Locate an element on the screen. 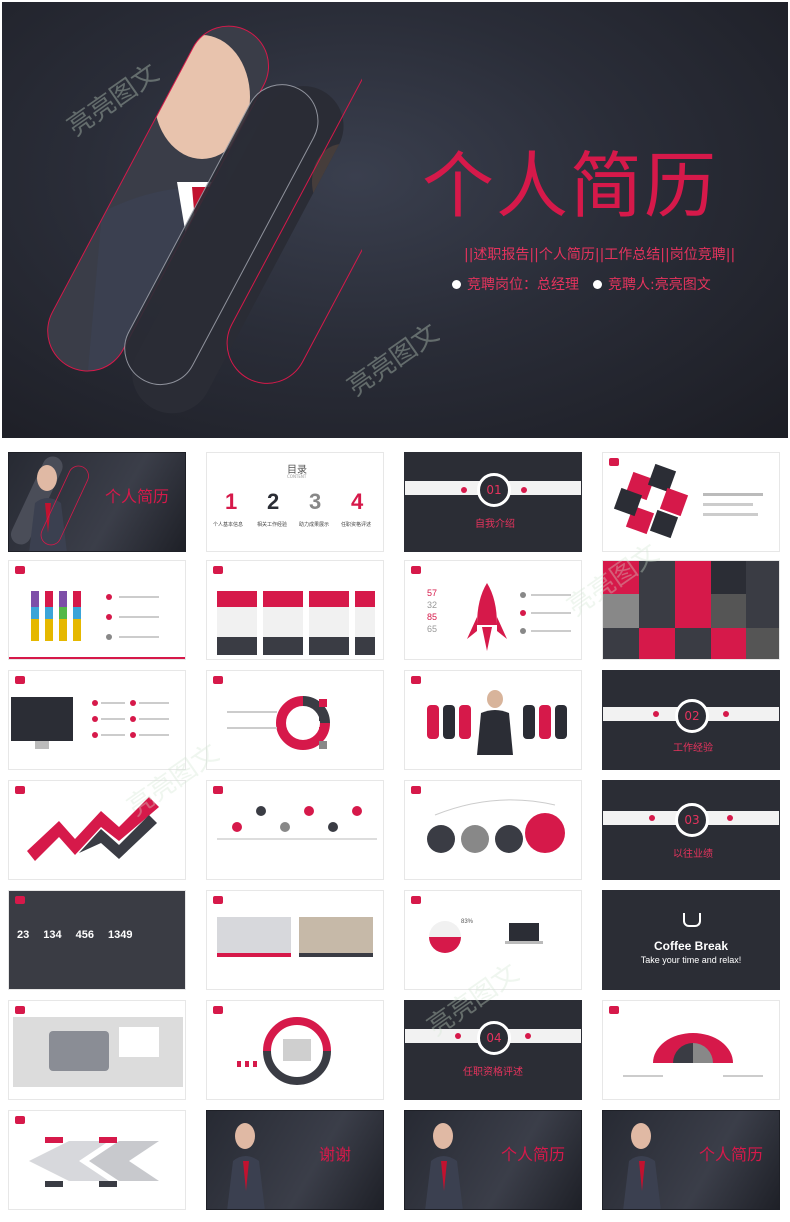  candidate-label: 竞聘人:亮亮图文 is located at coordinates (659, 285).